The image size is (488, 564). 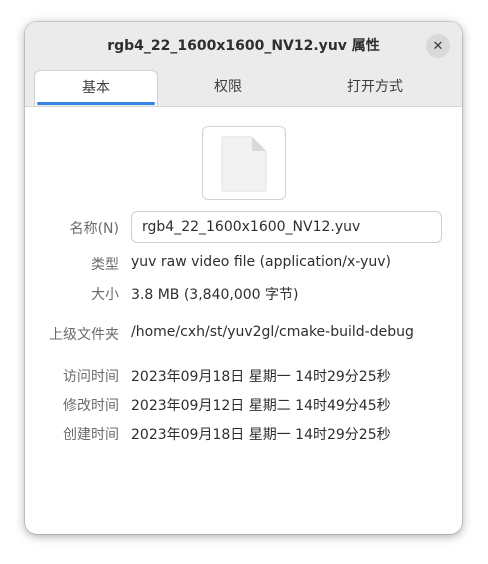 What do you see at coordinates (261, 262) in the screenshot?
I see `type-value: yuv raw video file (application/x-yuv)` at bounding box center [261, 262].